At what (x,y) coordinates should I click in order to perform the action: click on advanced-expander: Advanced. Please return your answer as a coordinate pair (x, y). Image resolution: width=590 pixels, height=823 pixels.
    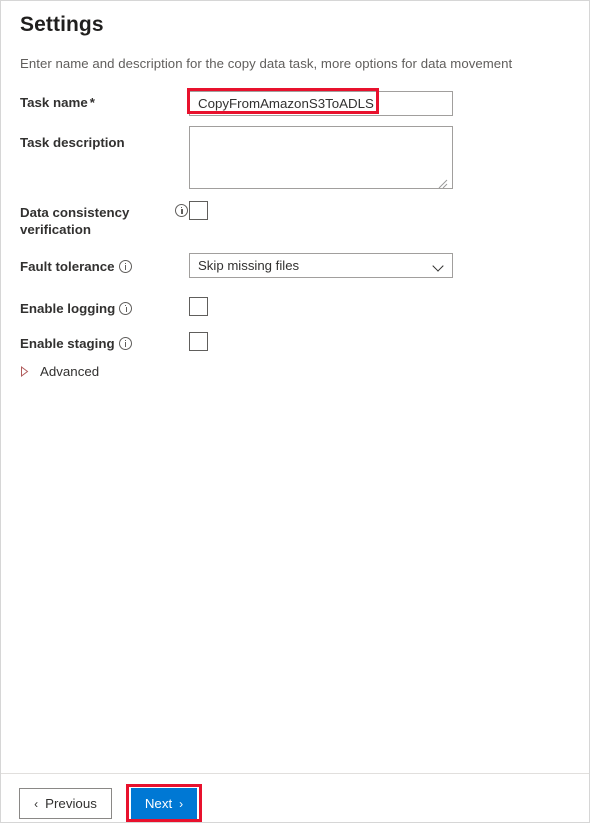
    Looking at the image, I should click on (59, 371).